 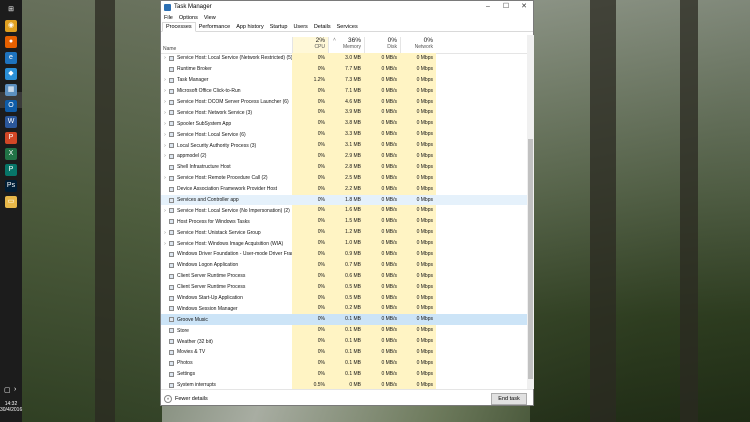 I want to click on table-row: Store 0% 0.1 MB 0 MB/s 0 Mbps, so click(x=344, y=331).